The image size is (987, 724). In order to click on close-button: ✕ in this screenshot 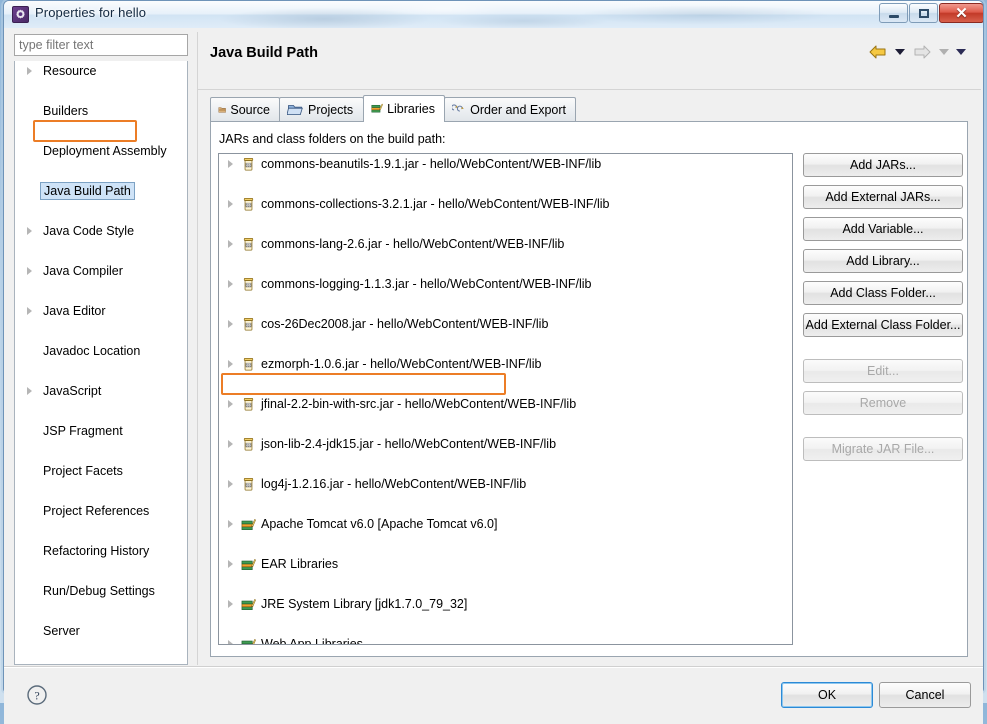, I will do `click(961, 13)`.